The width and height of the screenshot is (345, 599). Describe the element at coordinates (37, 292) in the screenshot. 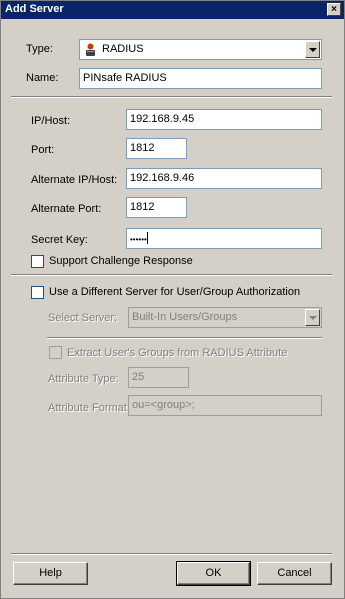

I see `different-server-checkbox` at that location.